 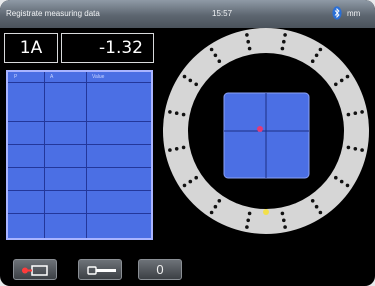 I want to click on wrench-icon, so click(x=101, y=270).